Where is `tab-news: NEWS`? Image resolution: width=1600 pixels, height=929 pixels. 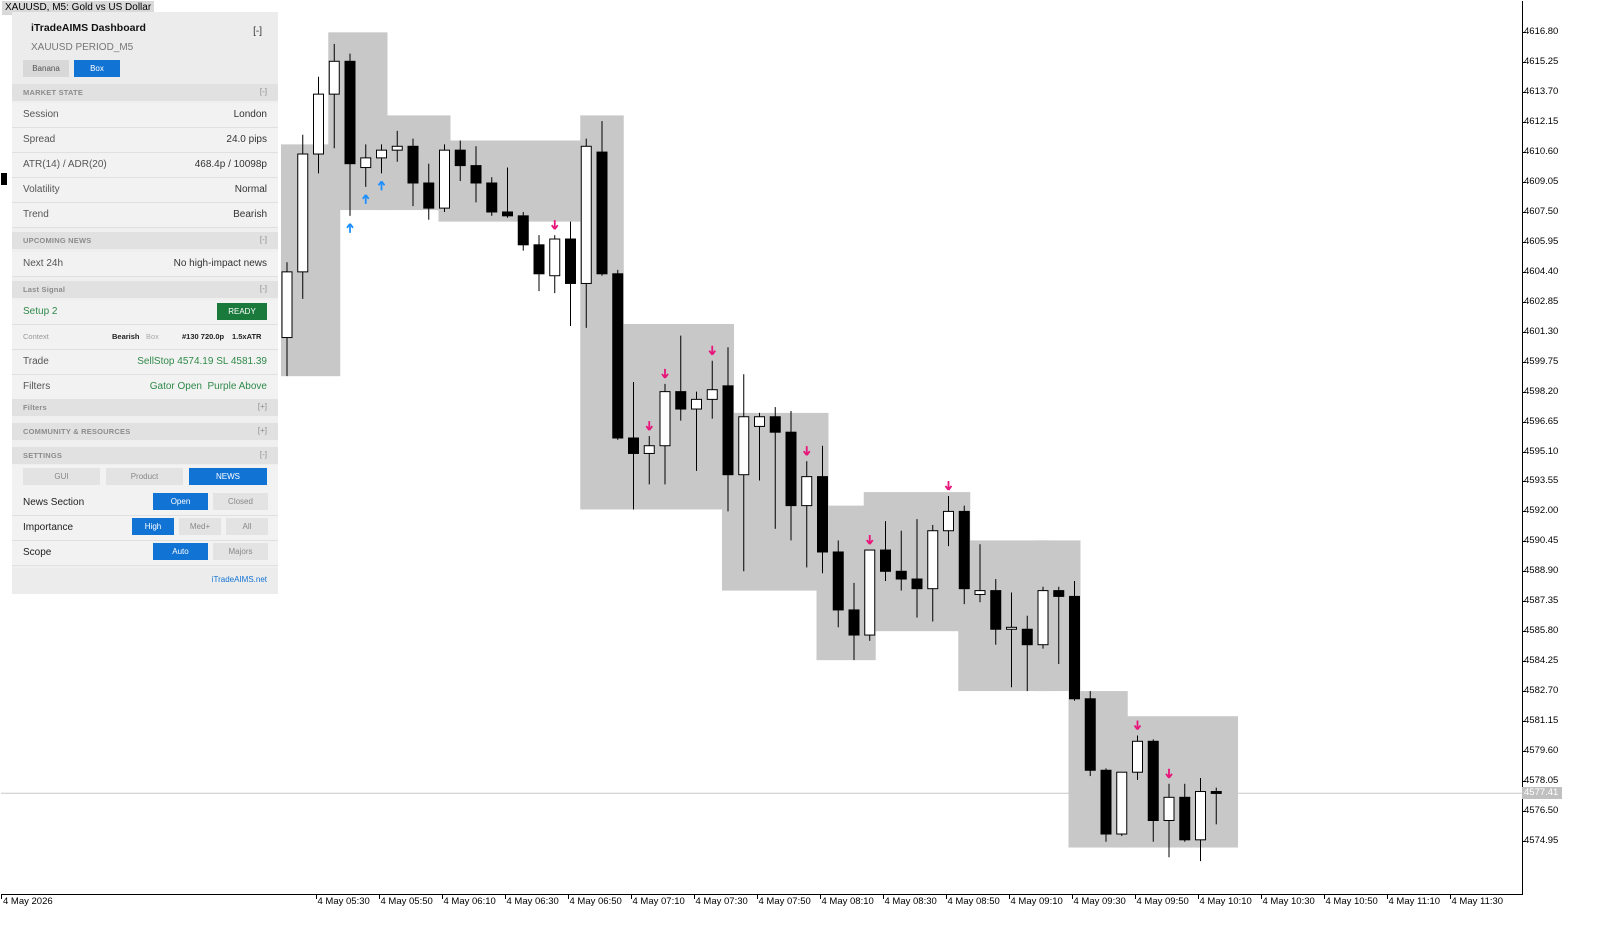
tab-news: NEWS is located at coordinates (228, 476).